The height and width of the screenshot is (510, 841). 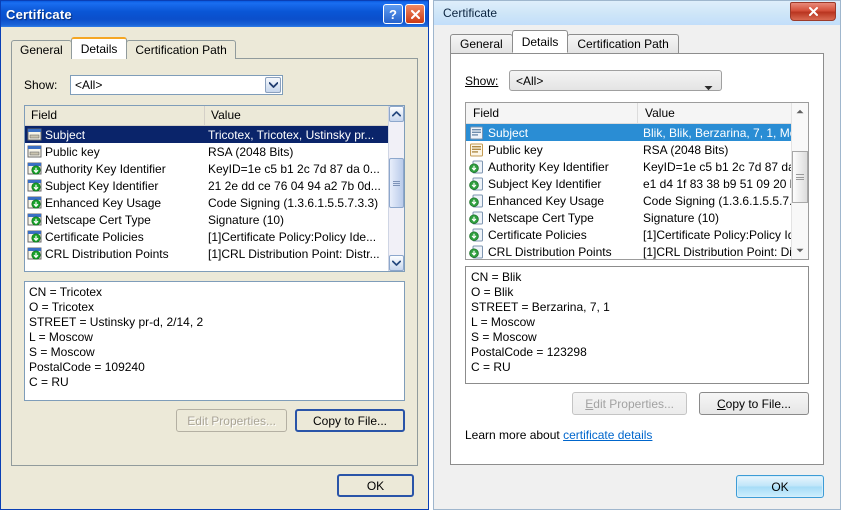 I want to click on xp-title-bar: Certificate ?, so click(x=214, y=14).